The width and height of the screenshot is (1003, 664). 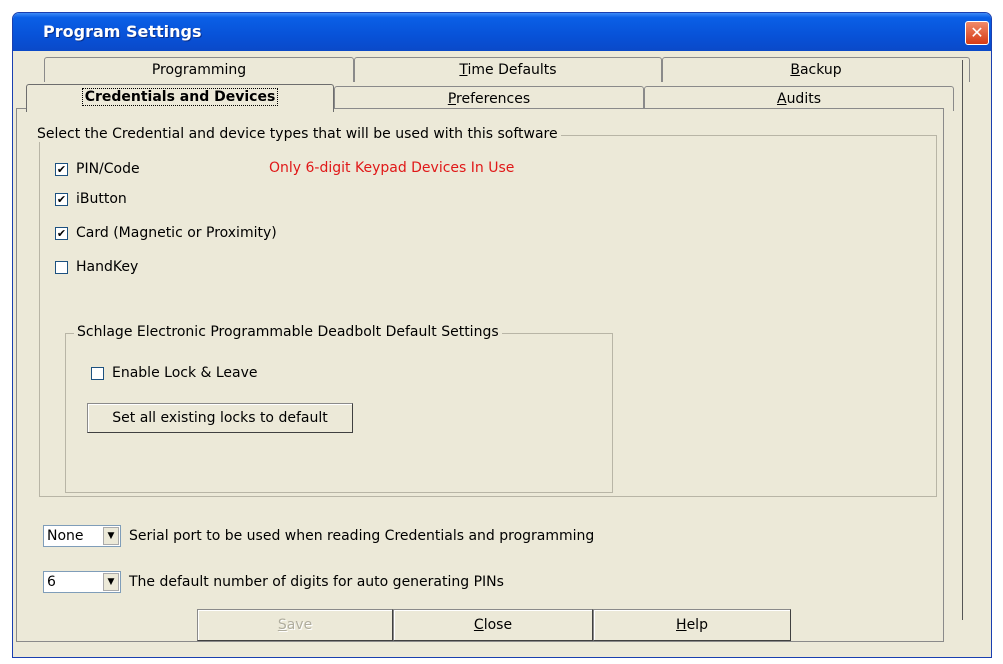 I want to click on save-label: ave, so click(x=299, y=625).